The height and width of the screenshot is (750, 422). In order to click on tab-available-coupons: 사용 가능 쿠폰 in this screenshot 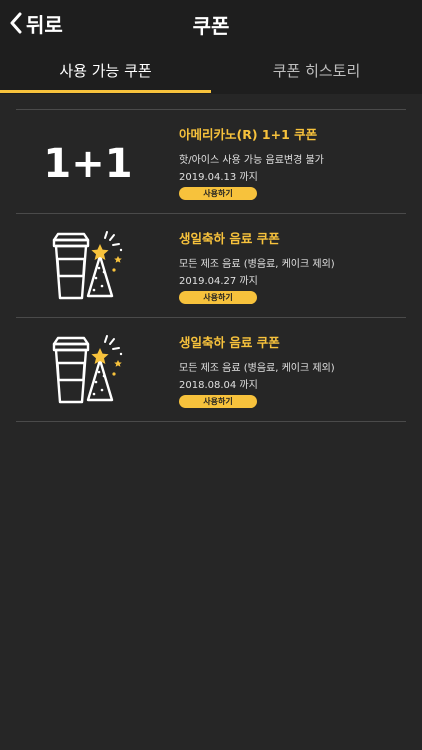, I will do `click(105, 70)`.